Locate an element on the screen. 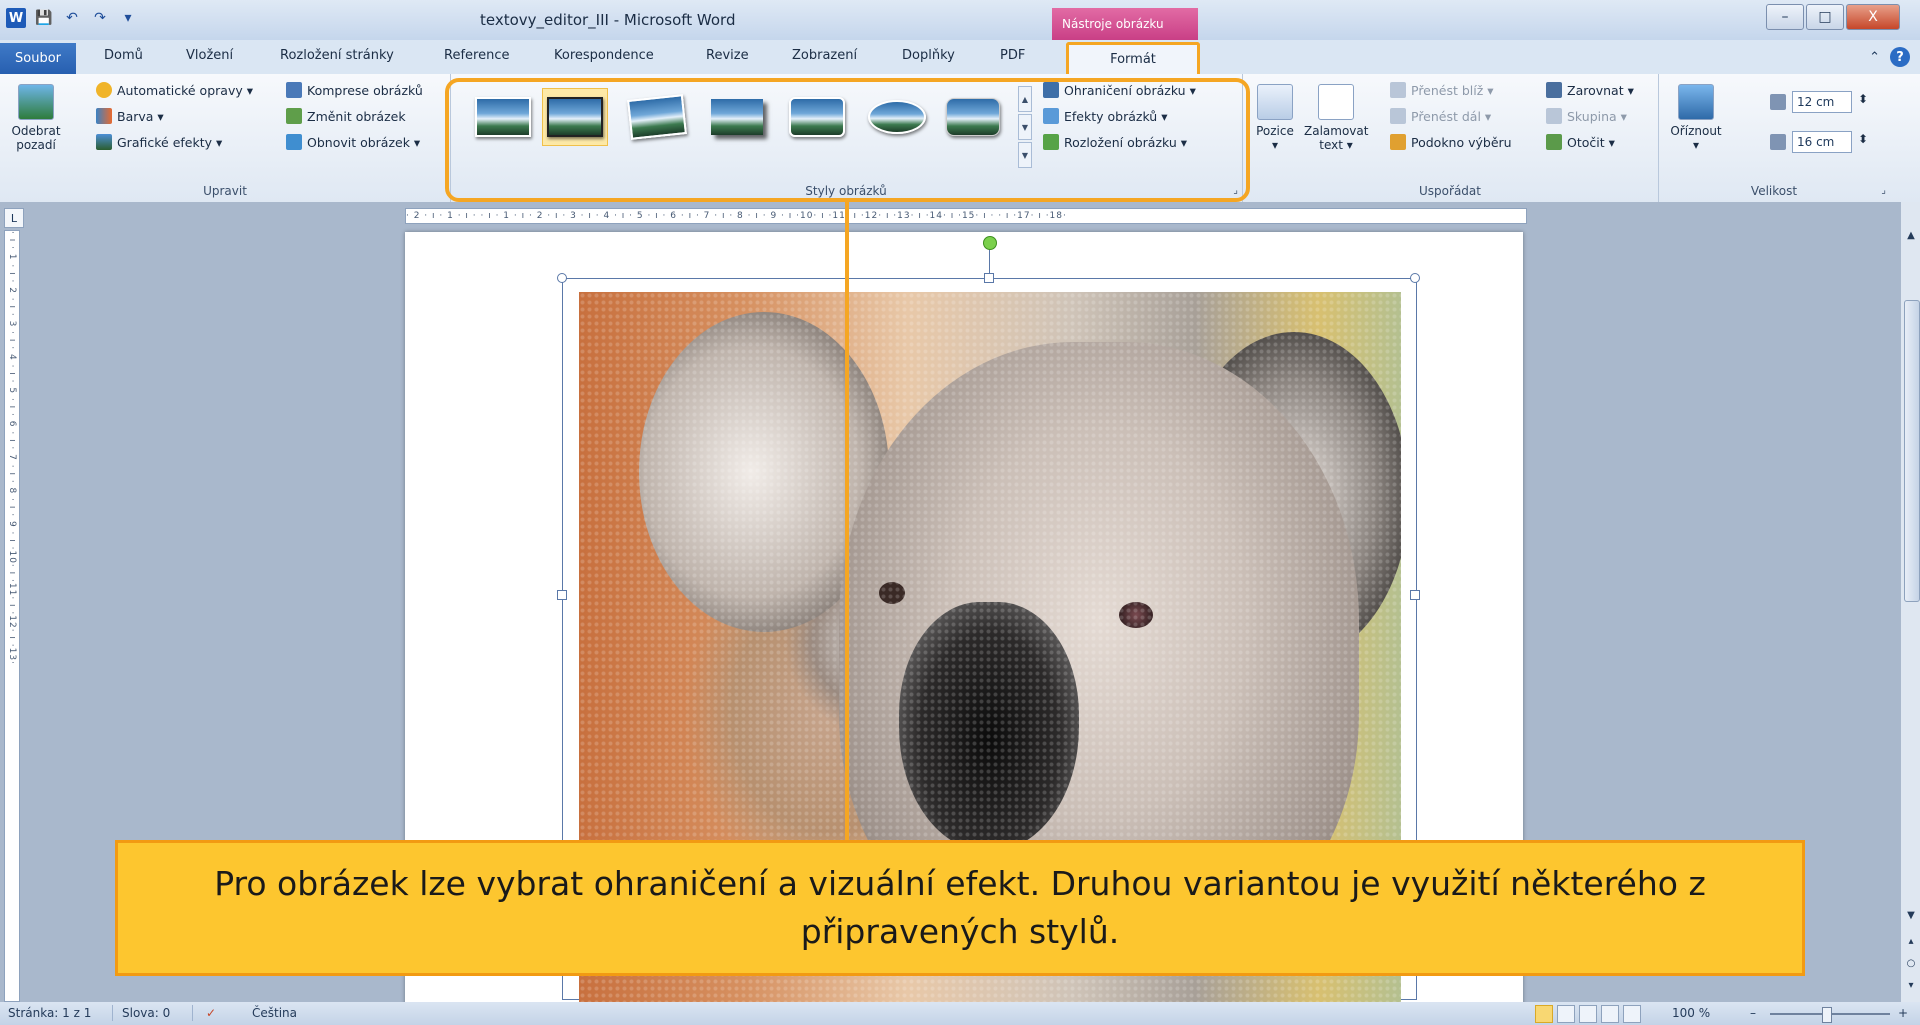 The height and width of the screenshot is (1025, 1920). page-count: Stránka: 1 z 1 is located at coordinates (49, 1013).